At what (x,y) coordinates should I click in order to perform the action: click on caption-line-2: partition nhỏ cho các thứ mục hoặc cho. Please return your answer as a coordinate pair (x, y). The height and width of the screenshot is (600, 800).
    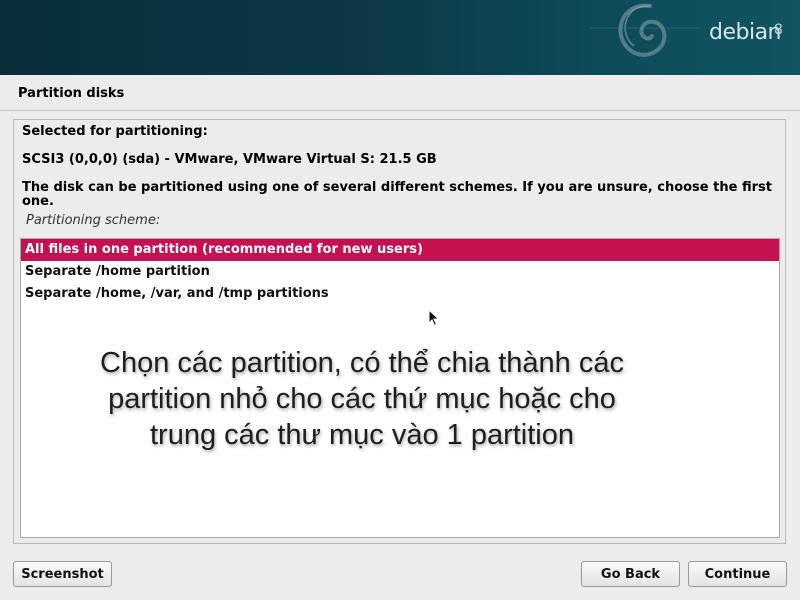
    Looking at the image, I should click on (362, 399).